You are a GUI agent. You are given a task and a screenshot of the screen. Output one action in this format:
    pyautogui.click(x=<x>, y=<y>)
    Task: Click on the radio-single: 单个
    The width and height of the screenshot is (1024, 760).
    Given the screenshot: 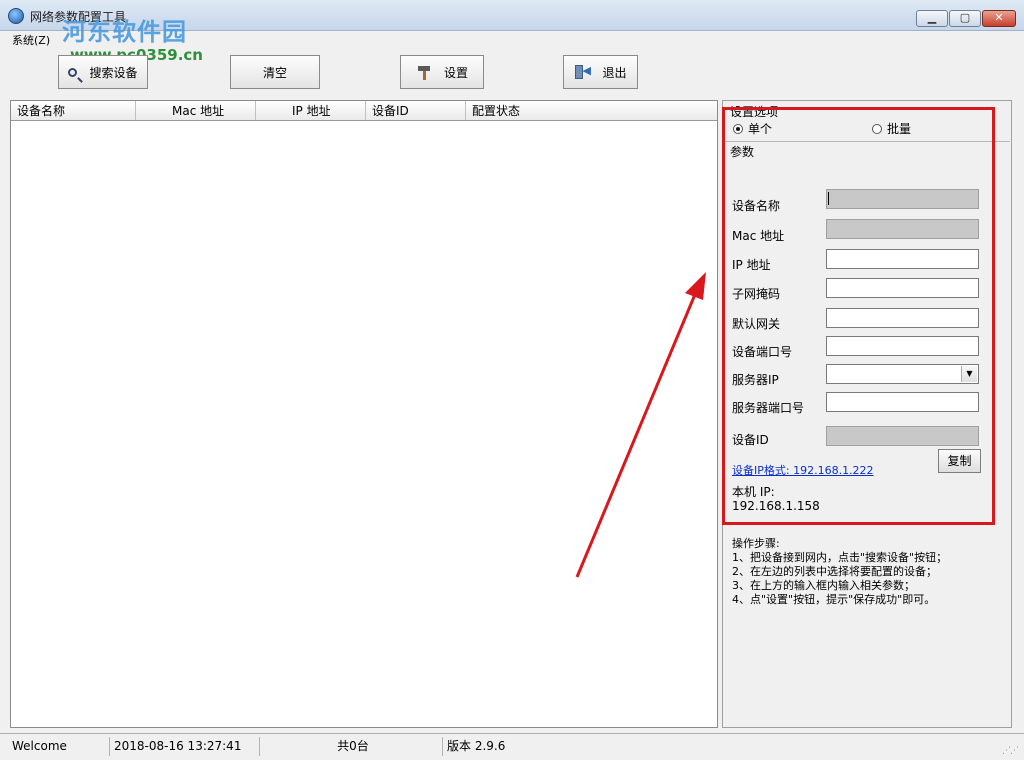 What is the action you would take?
    pyautogui.click(x=752, y=128)
    